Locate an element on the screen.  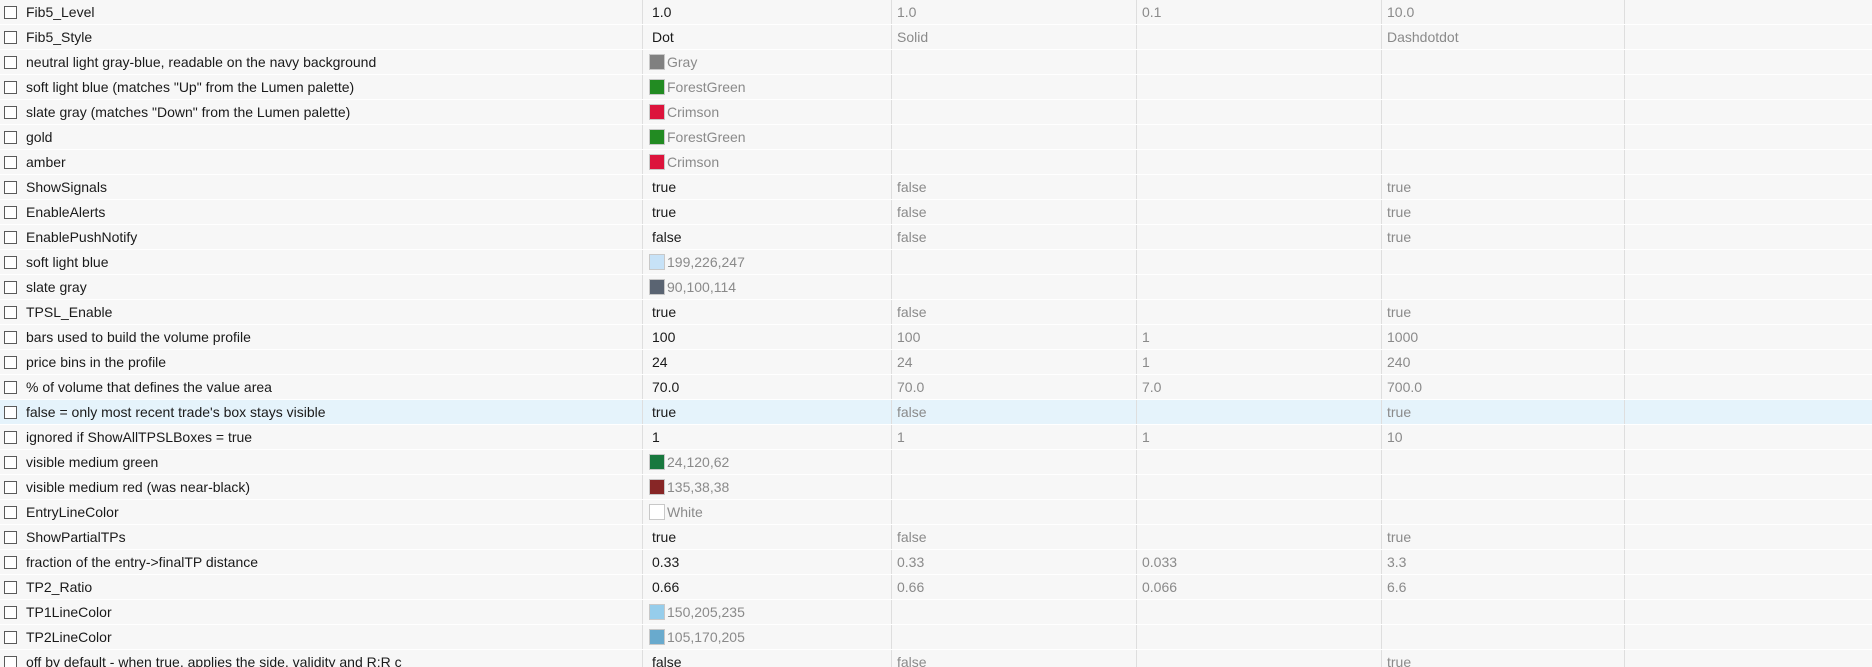
step-cell: 0.066 is located at coordinates (1259, 587).